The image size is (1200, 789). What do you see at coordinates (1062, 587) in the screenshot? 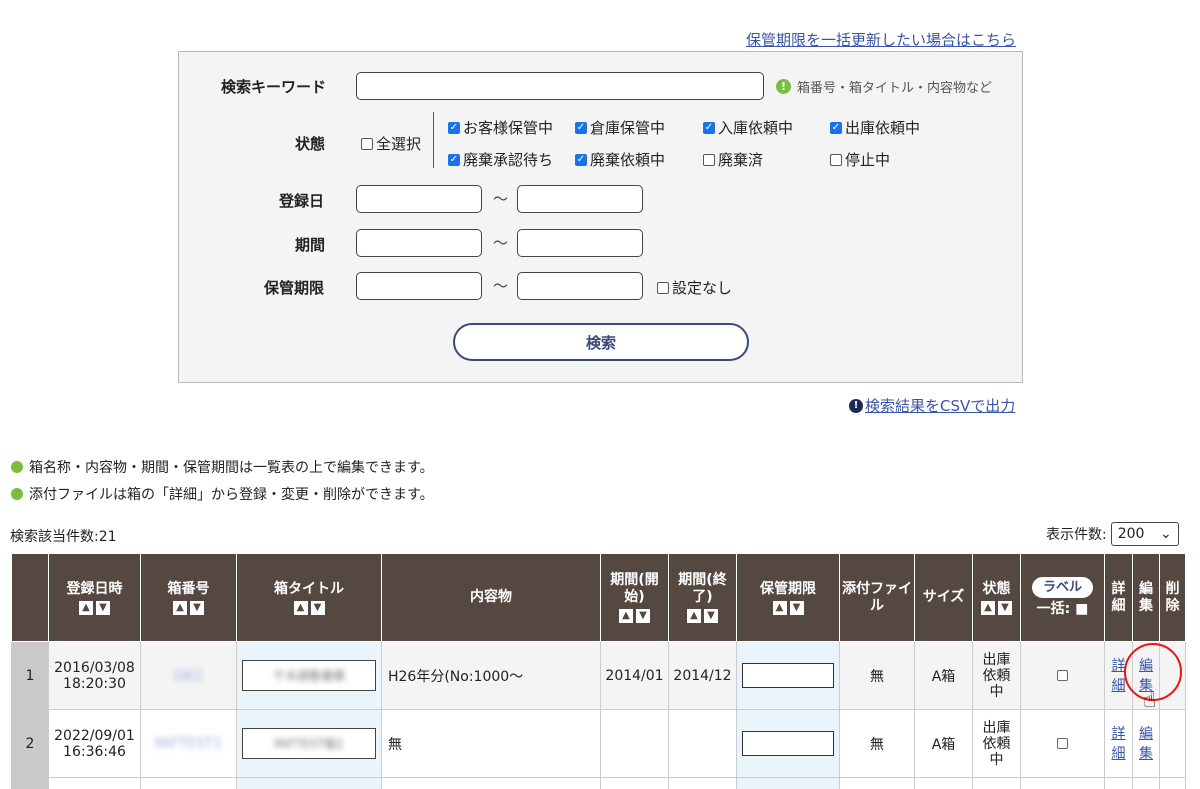
I see `label-button: ラベル` at bounding box center [1062, 587].